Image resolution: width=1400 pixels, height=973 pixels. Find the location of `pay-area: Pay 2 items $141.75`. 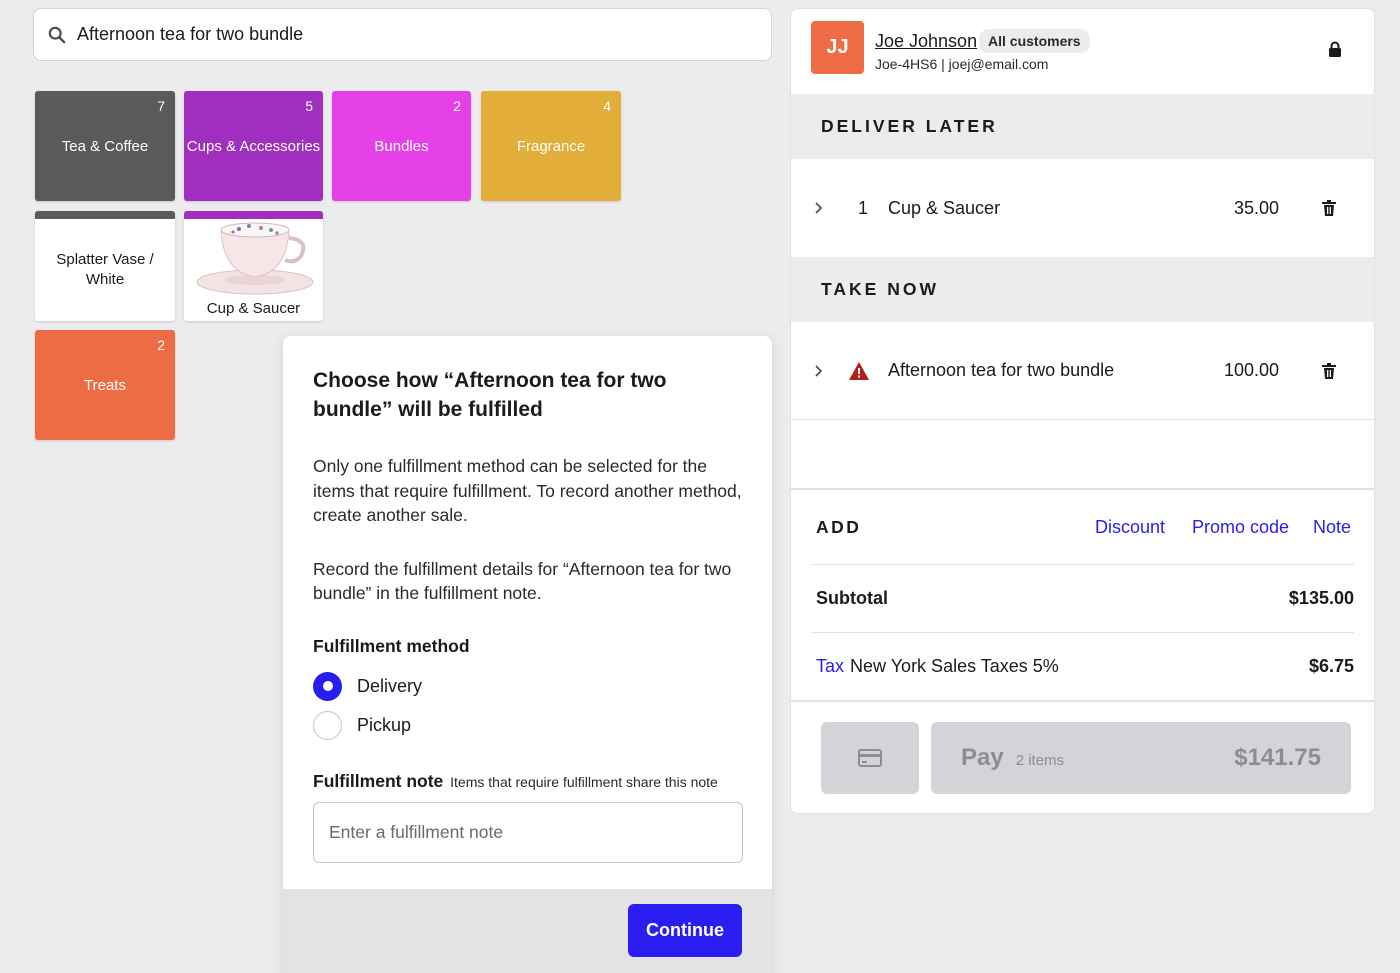

pay-area: Pay 2 items $141.75 is located at coordinates (1082, 756).